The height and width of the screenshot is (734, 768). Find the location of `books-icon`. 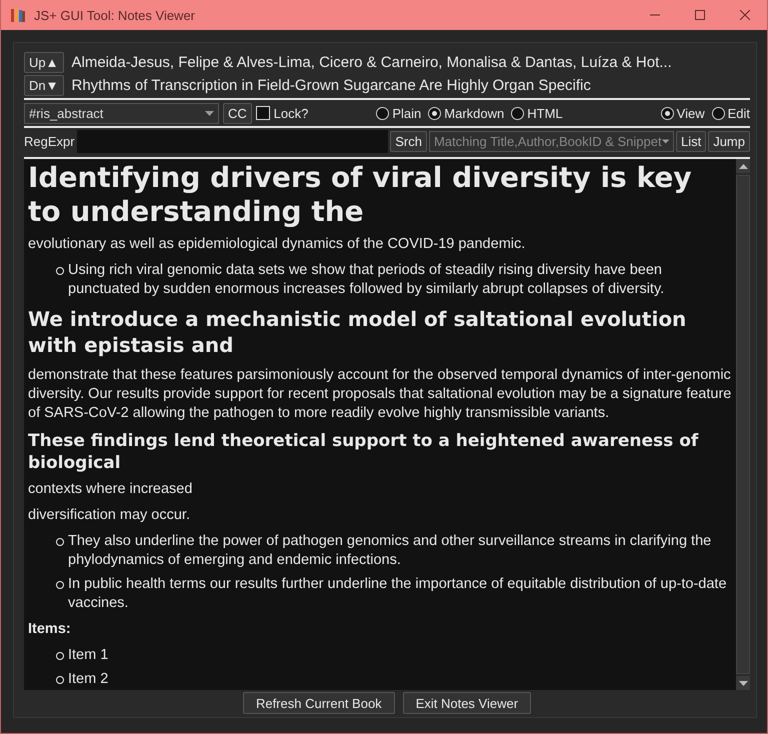

books-icon is located at coordinates (18, 15).